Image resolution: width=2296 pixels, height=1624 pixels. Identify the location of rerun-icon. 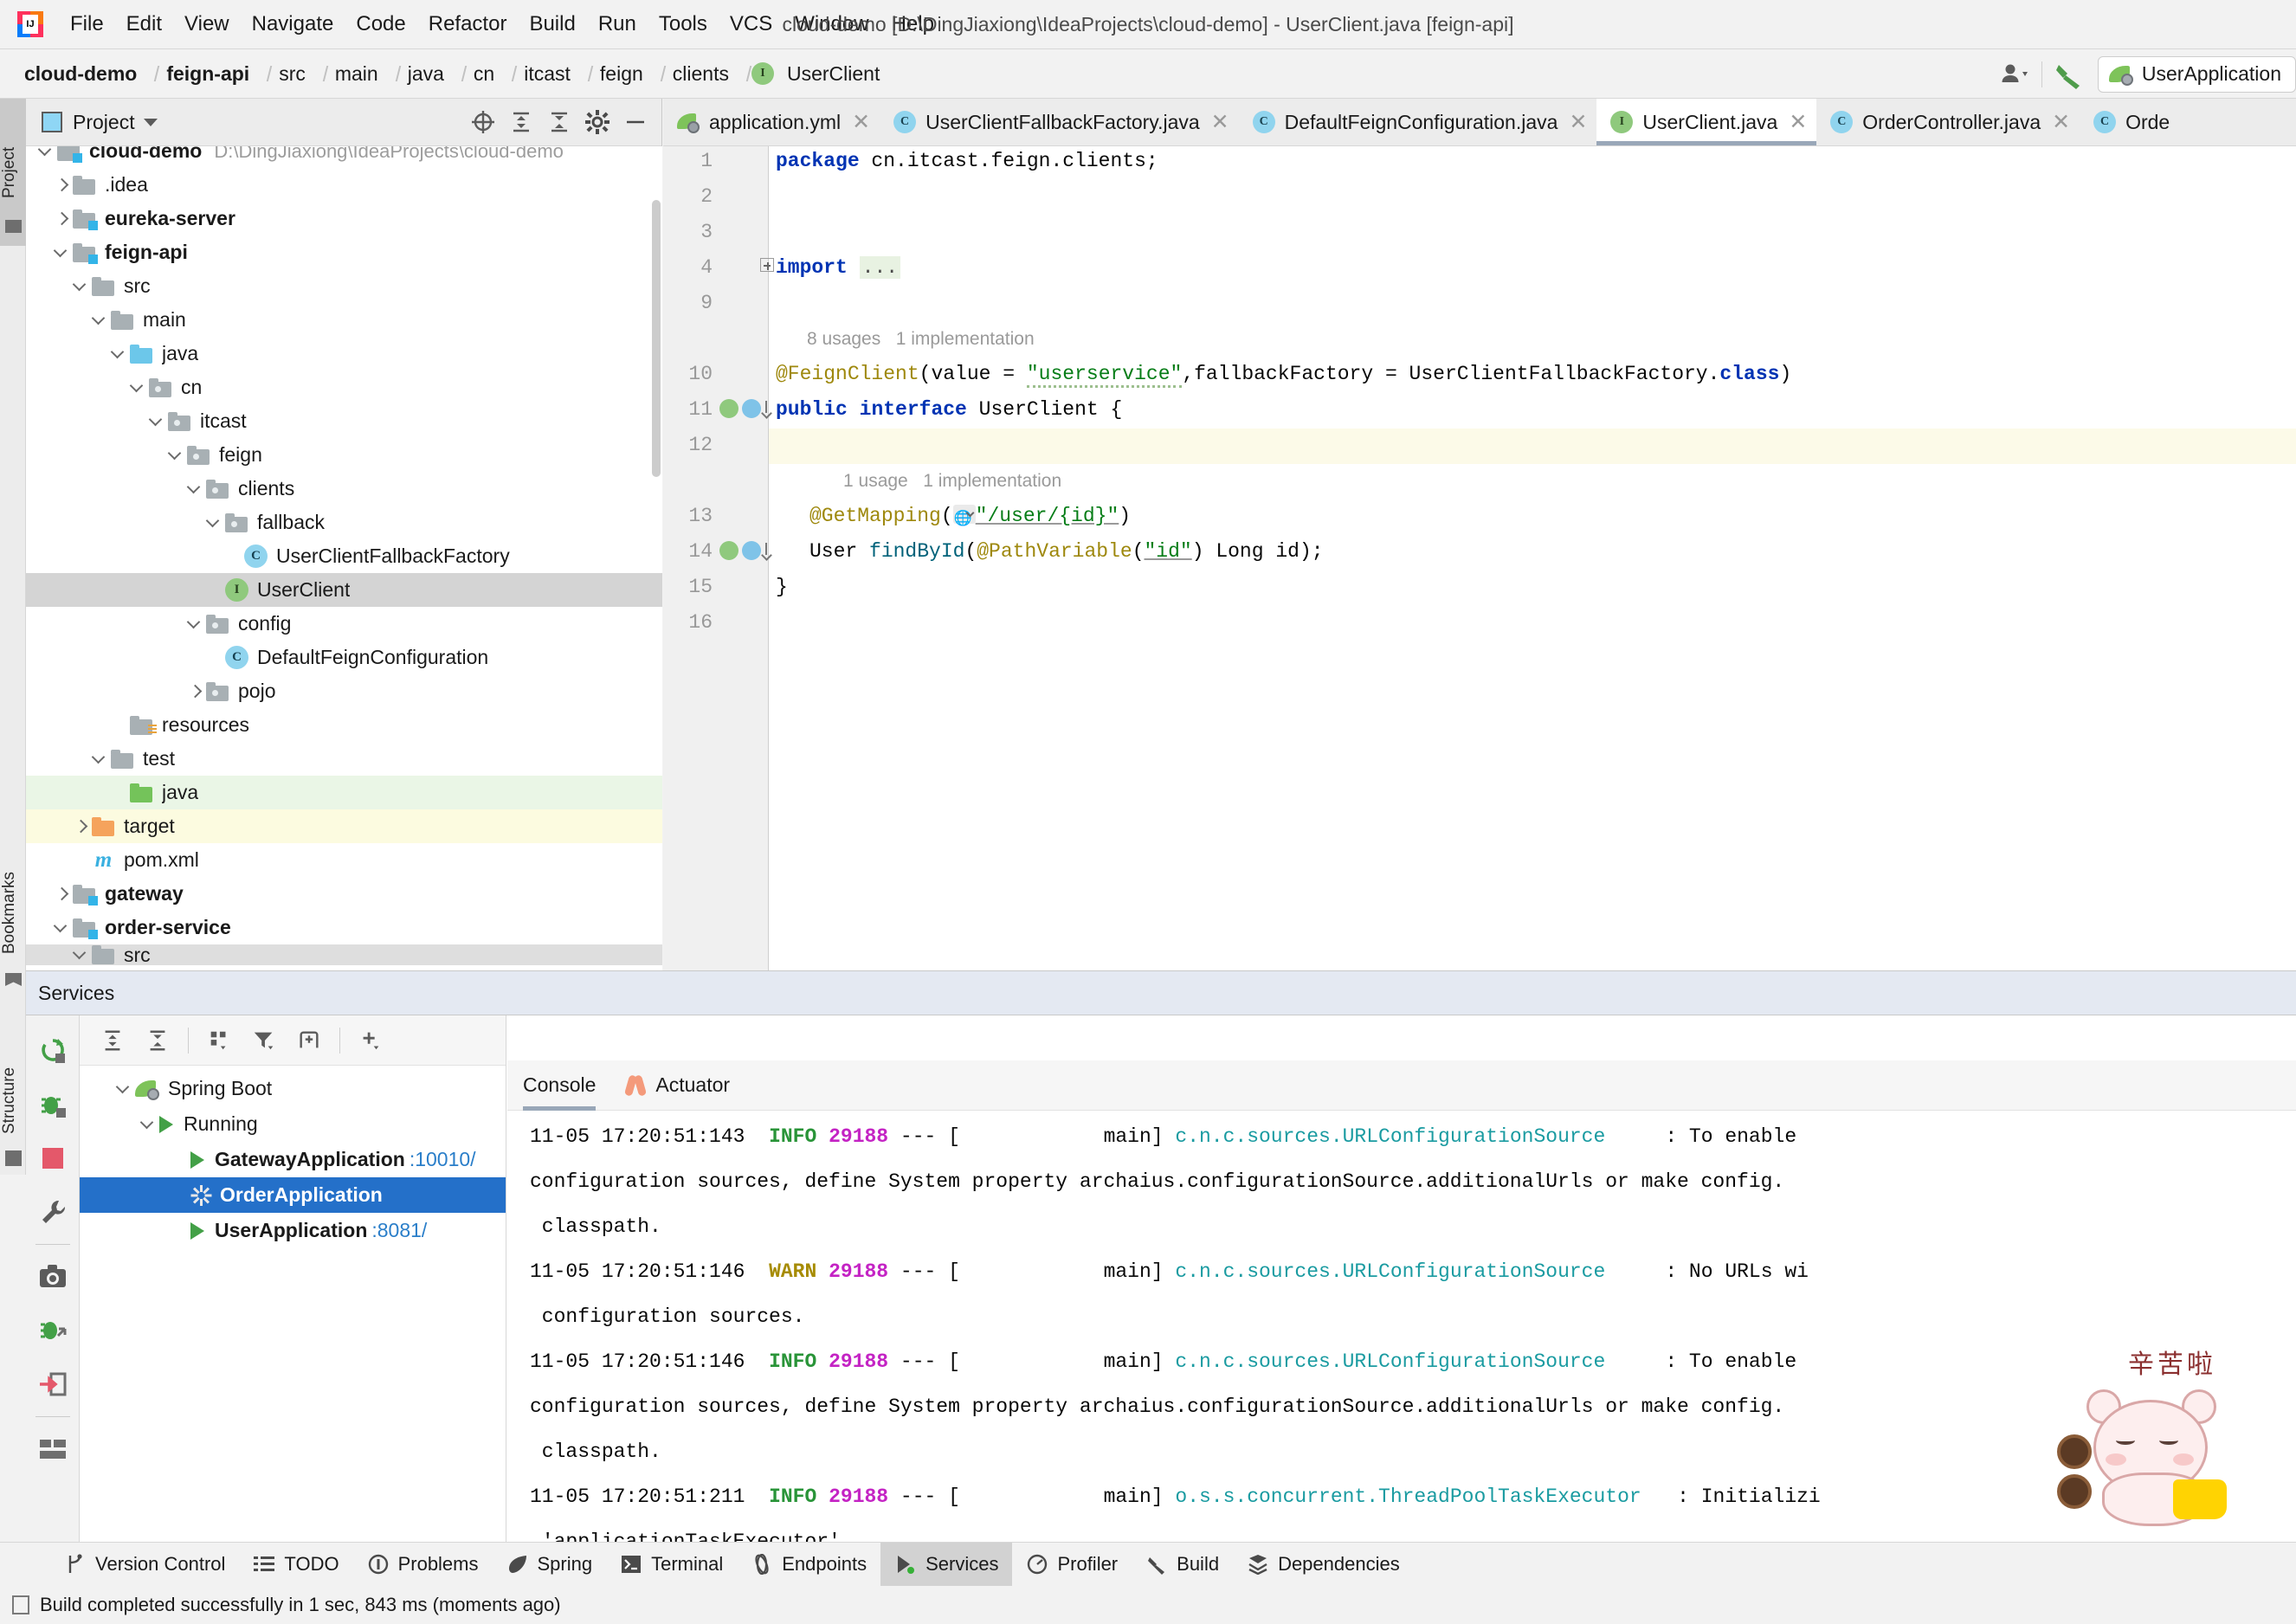
(53, 1051).